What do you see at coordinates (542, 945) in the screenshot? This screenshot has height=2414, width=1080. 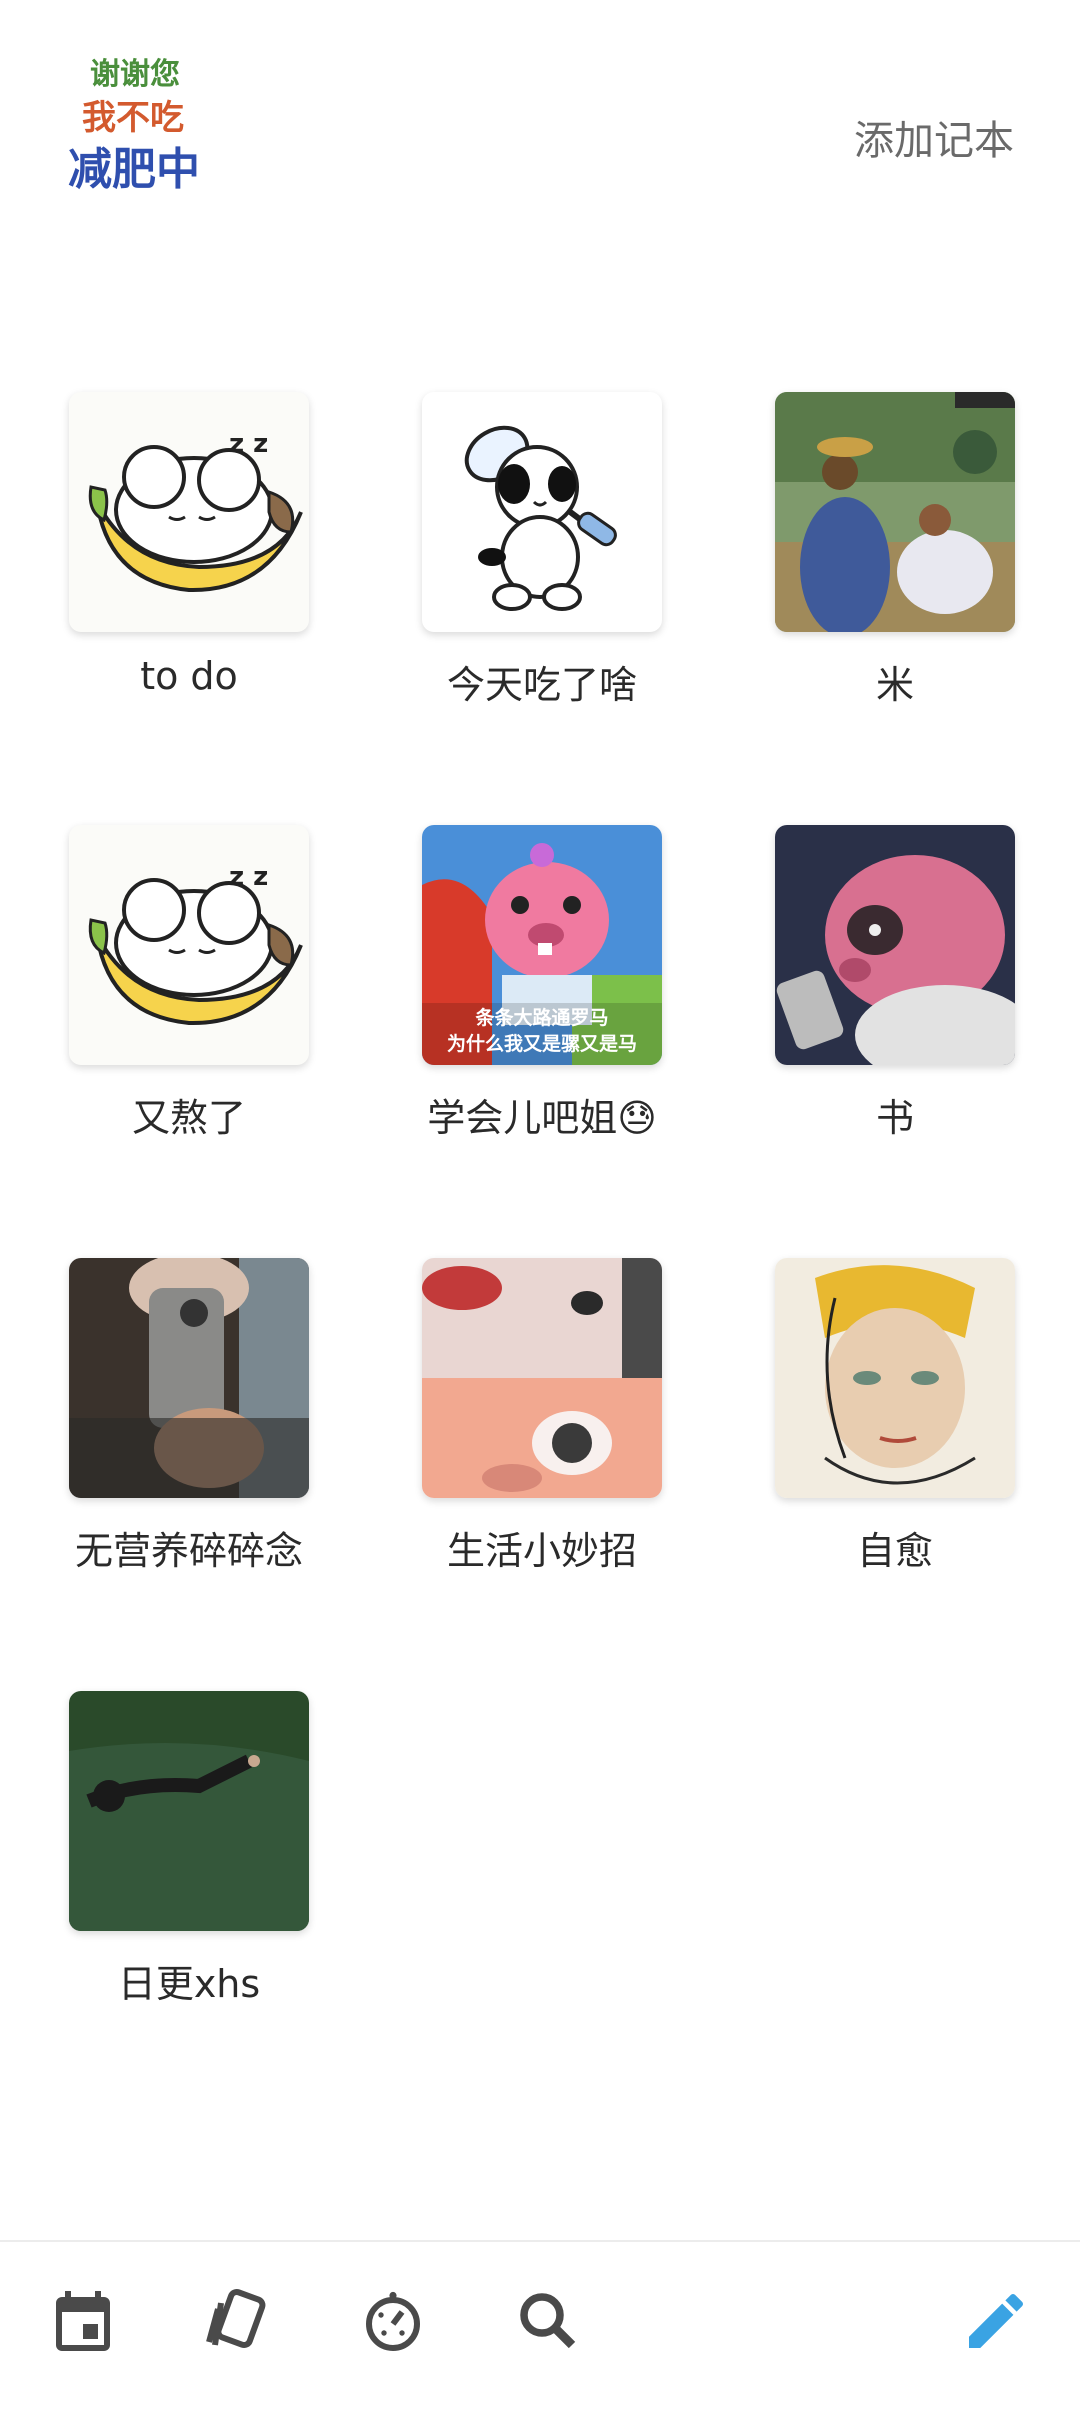 I see `notebook-thumbnail: 条条大路通罗马 为什么我又是骡又是马` at bounding box center [542, 945].